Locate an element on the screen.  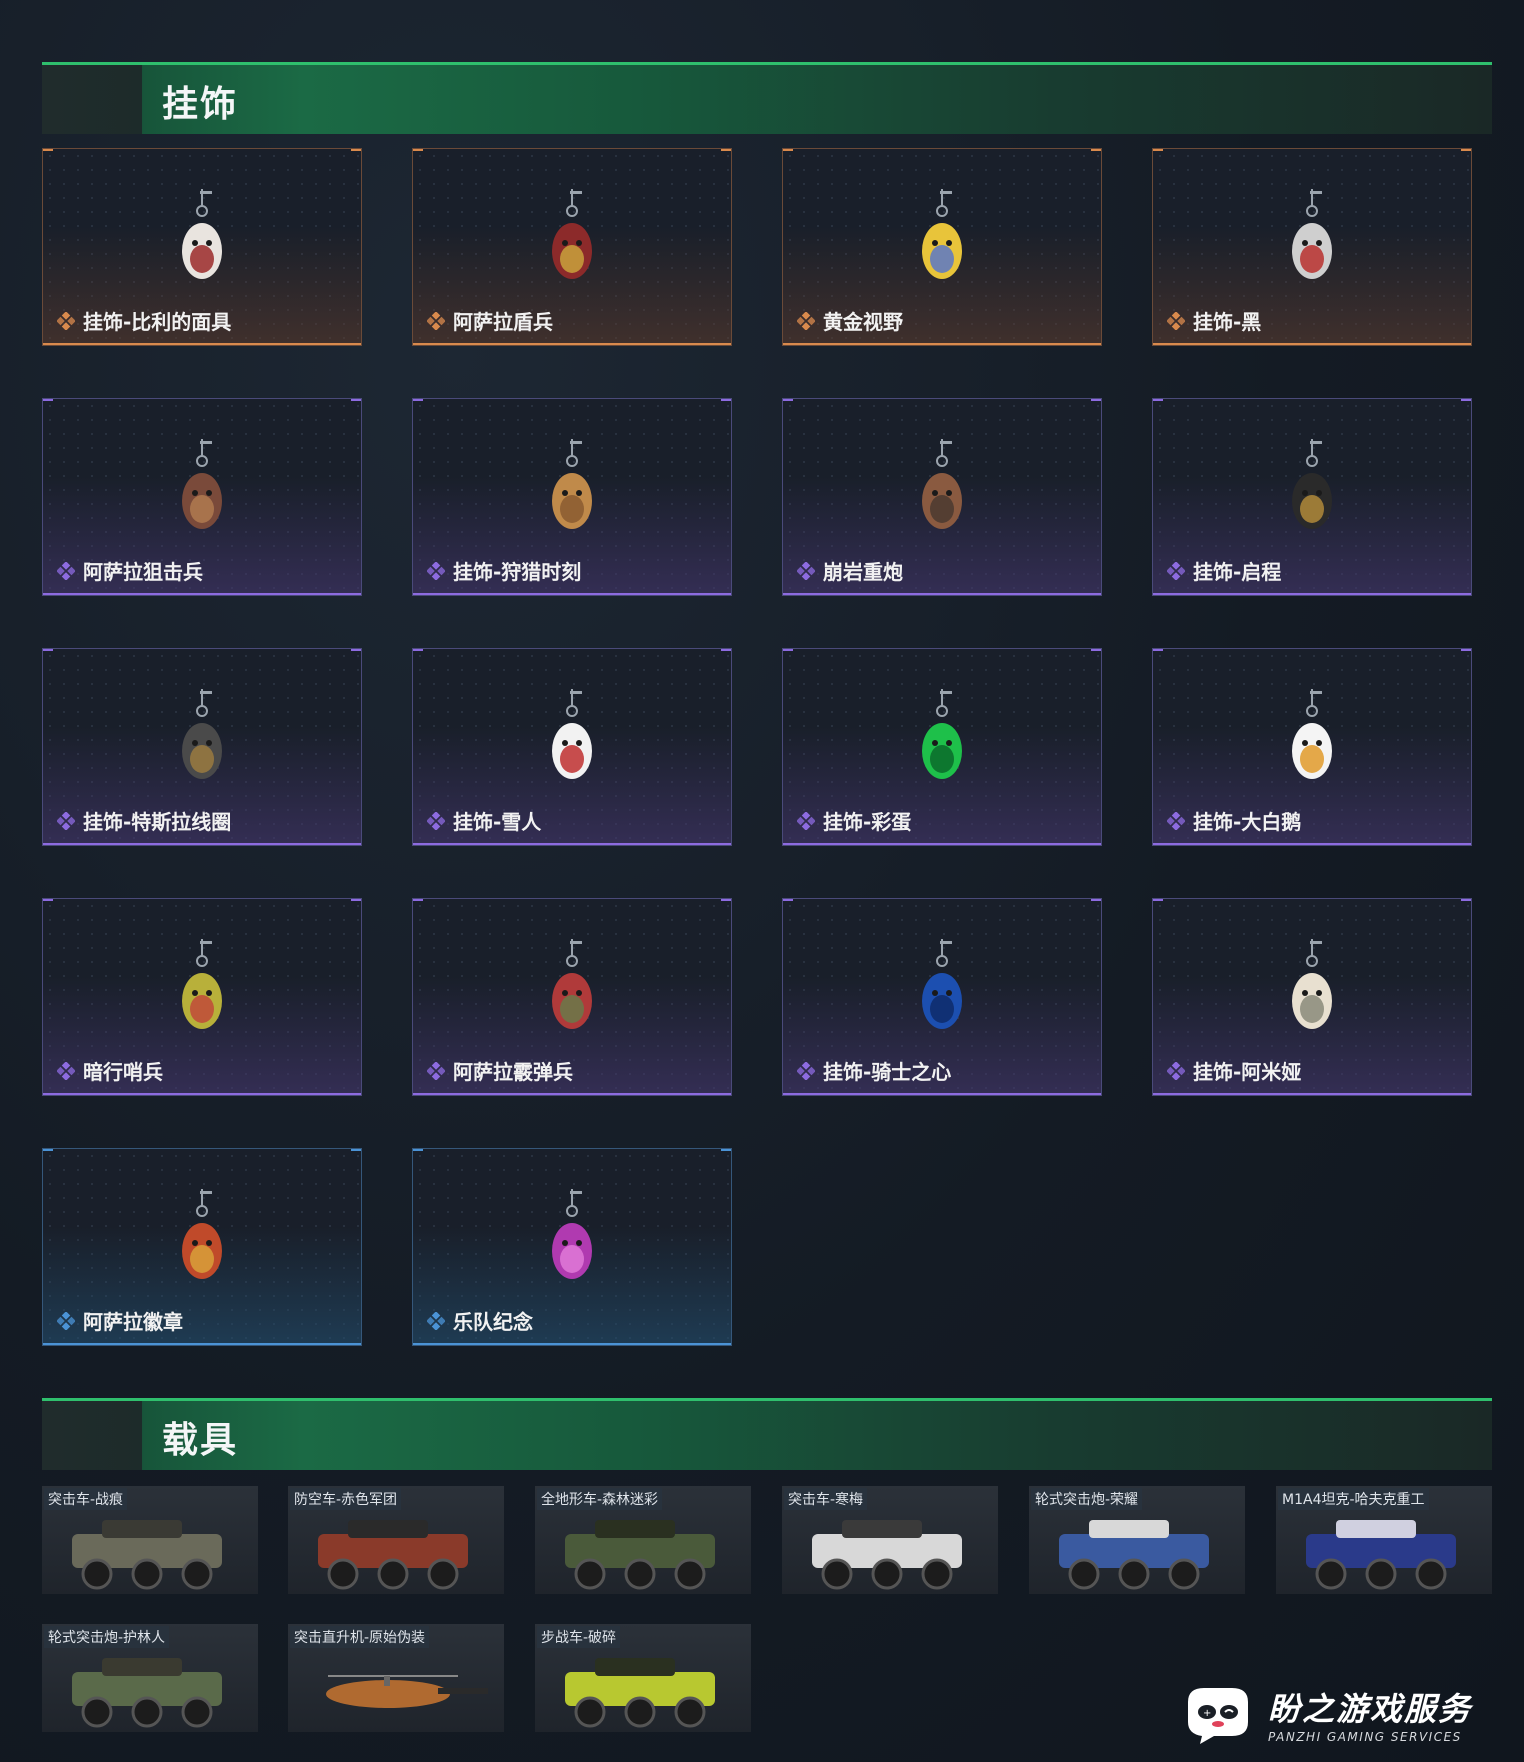
vehicle-tile: 突击车-战痕 is located at coordinates (150, 1540).